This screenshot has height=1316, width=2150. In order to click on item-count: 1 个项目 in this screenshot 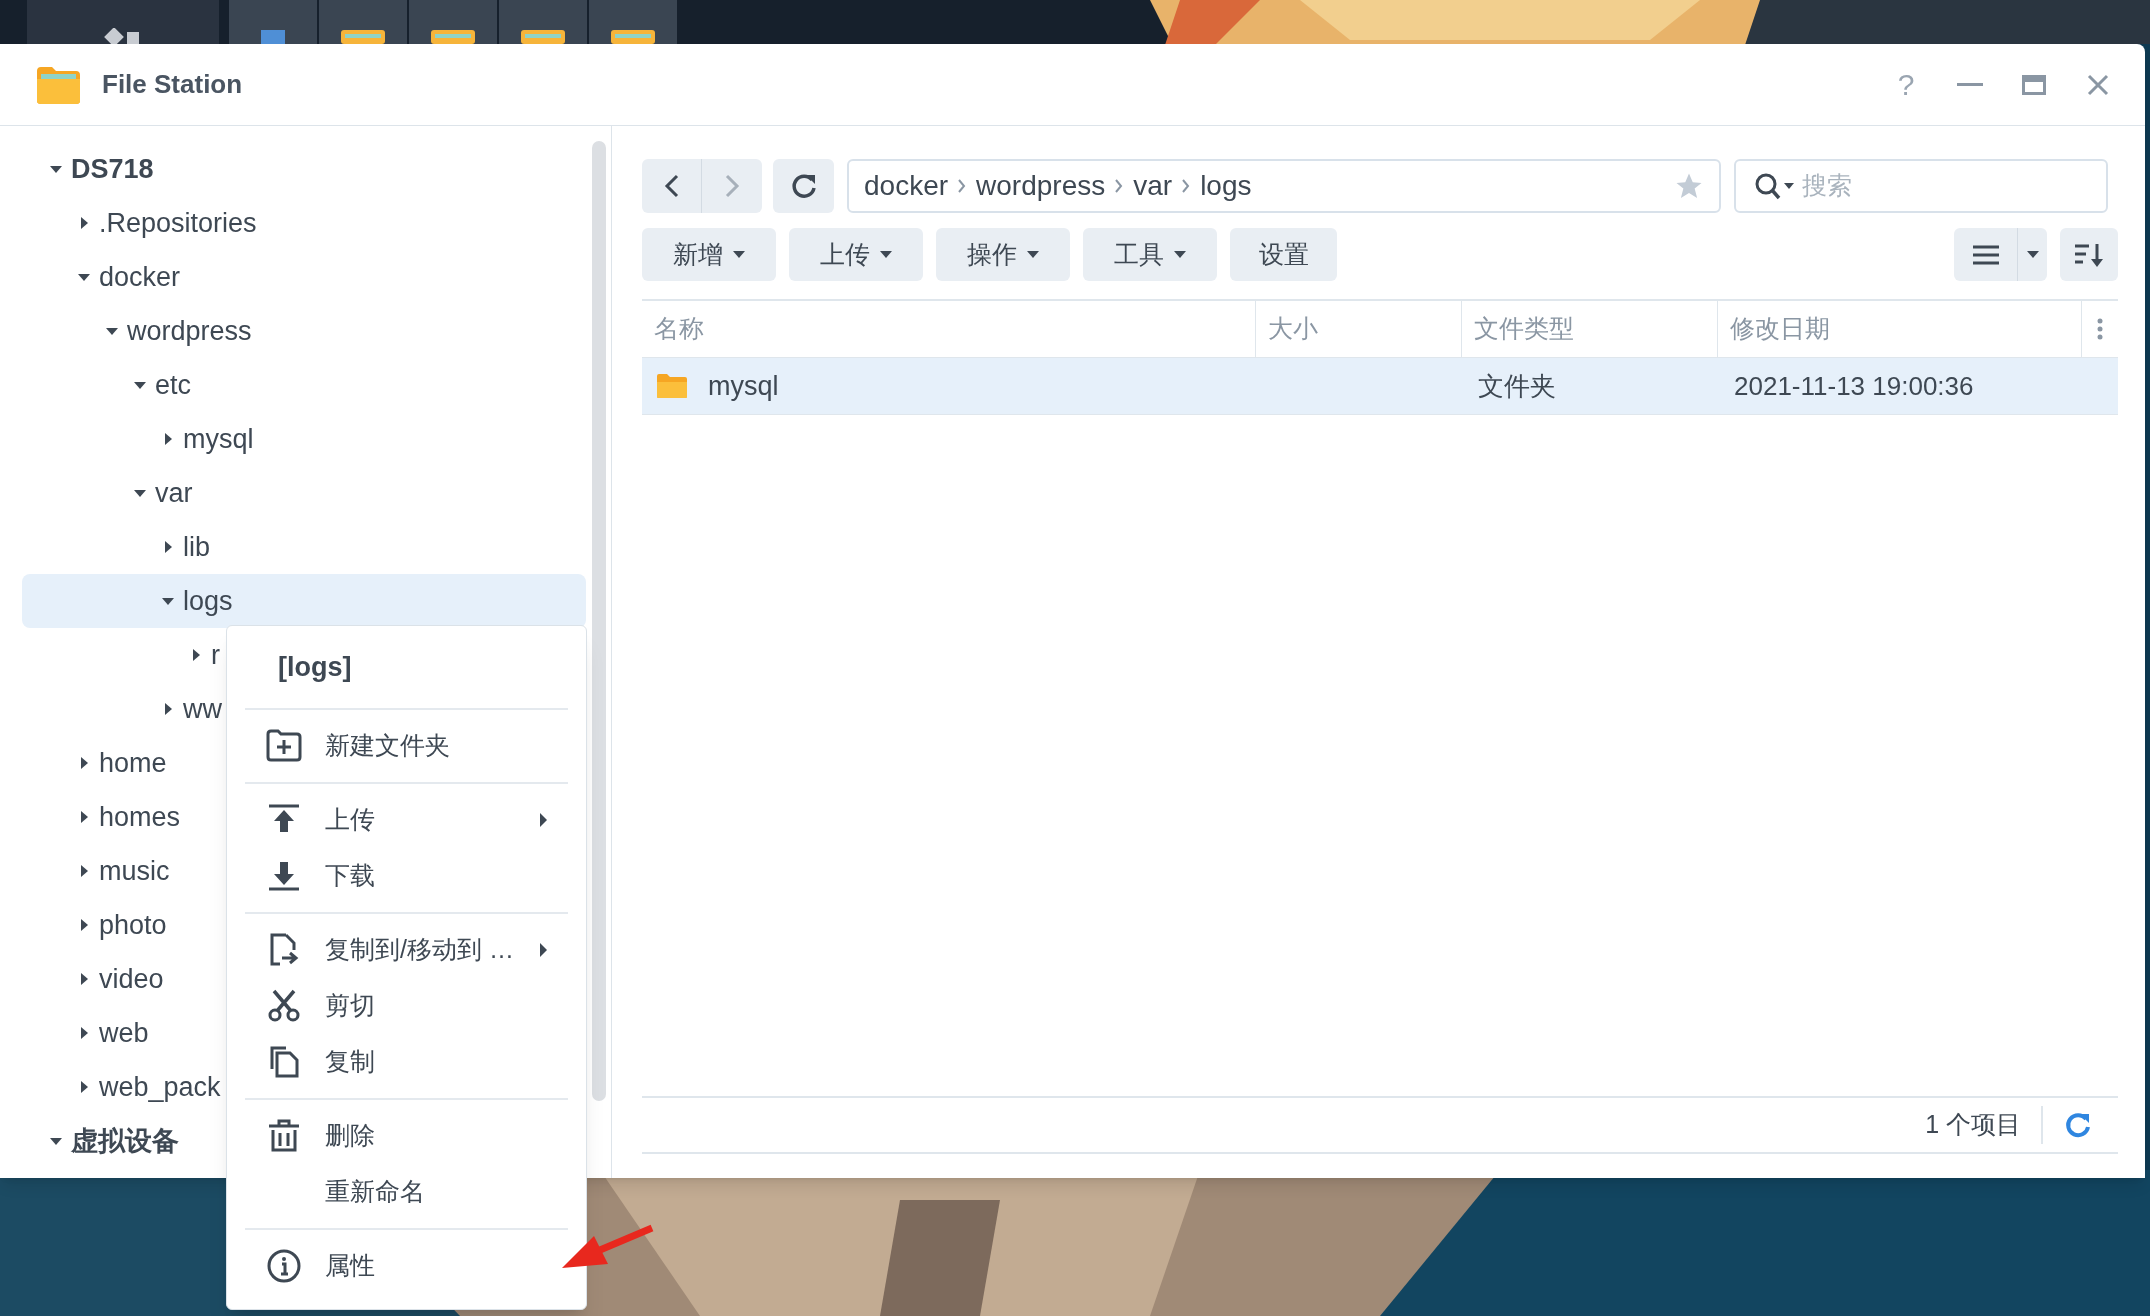, I will do `click(1973, 1125)`.